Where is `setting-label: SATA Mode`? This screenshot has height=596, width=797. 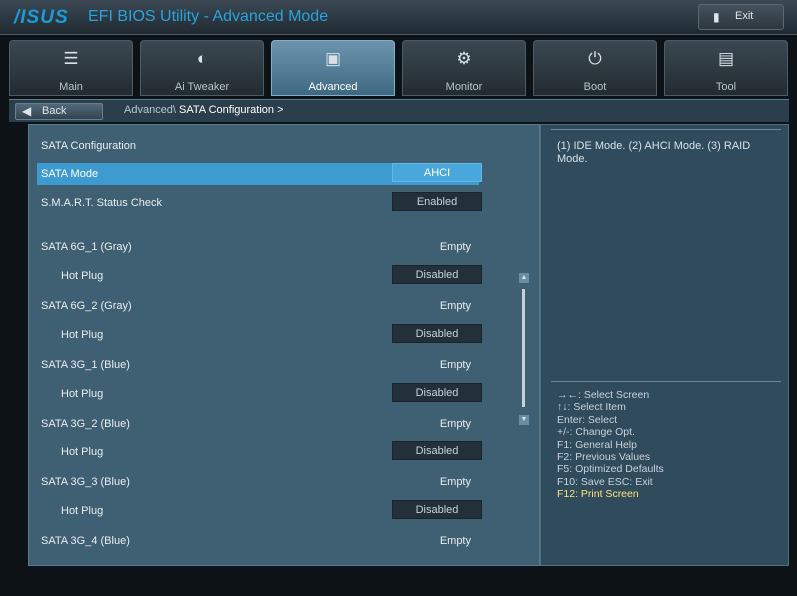
setting-label: SATA Mode is located at coordinates (70, 174).